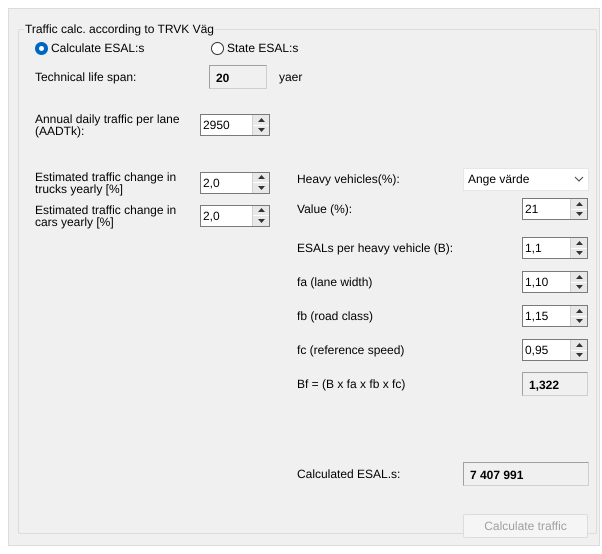 The height and width of the screenshot is (554, 602). Describe the element at coordinates (325, 209) in the screenshot. I see `field-label: Value (%):` at that location.